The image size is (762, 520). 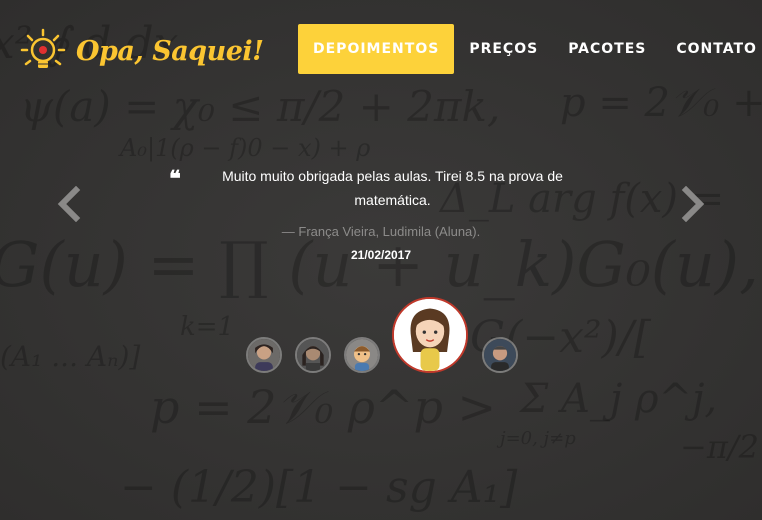 I want to click on testimonial-author: — França Vieira, Ludimila (Aluna)., so click(x=381, y=231).